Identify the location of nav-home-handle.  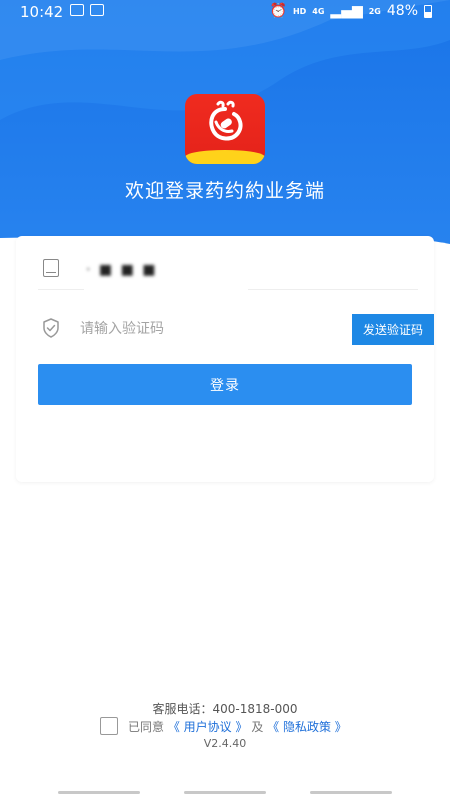
(225, 792).